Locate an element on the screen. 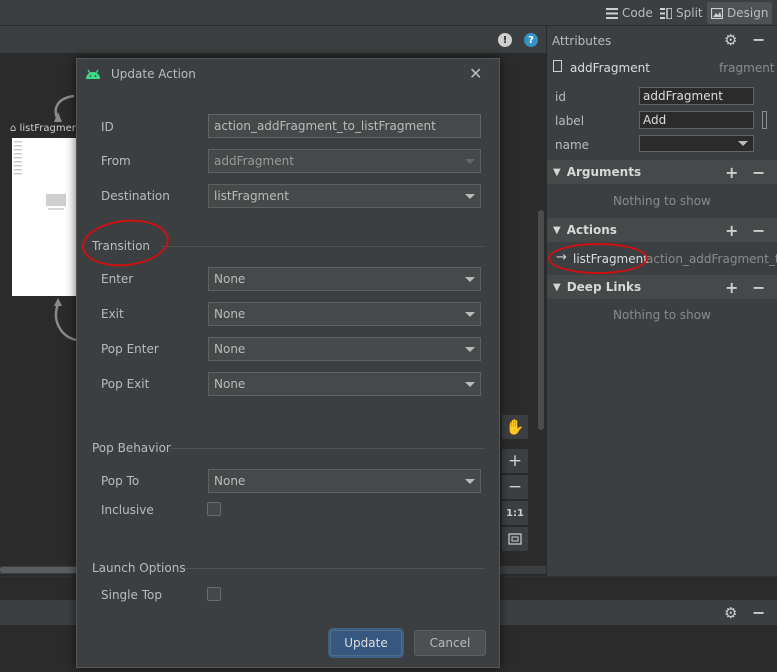 Image resolution: width=777 pixels, height=672 pixels. enter-label: Enter is located at coordinates (117, 279).